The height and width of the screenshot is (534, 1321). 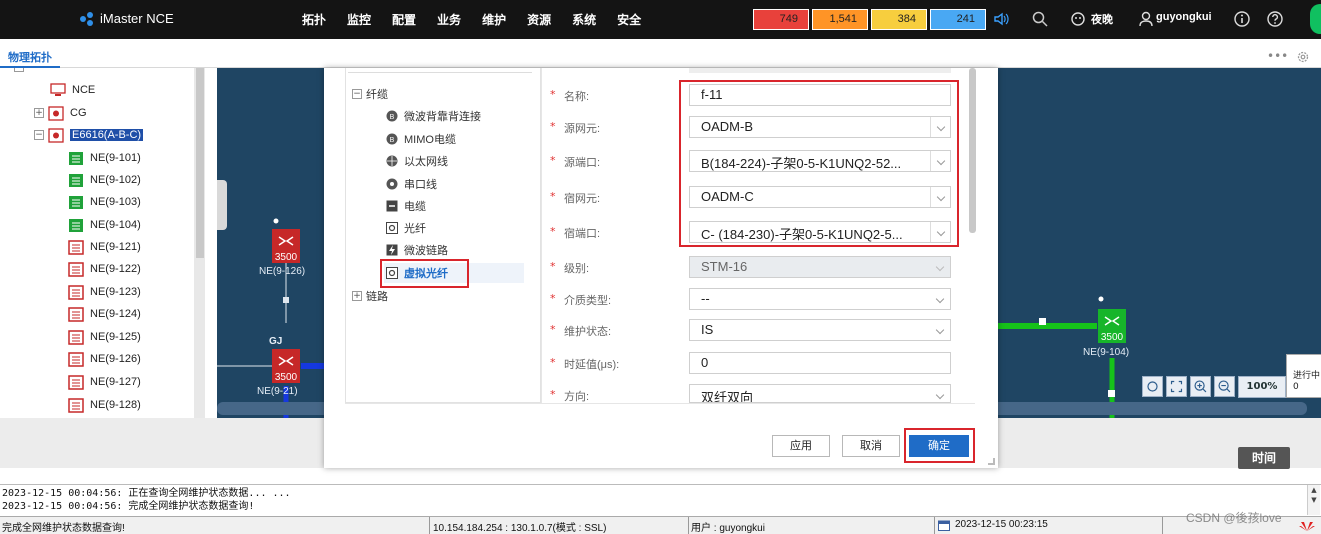 What do you see at coordinates (629, 19) in the screenshot?
I see `nav-security: 安全` at bounding box center [629, 19].